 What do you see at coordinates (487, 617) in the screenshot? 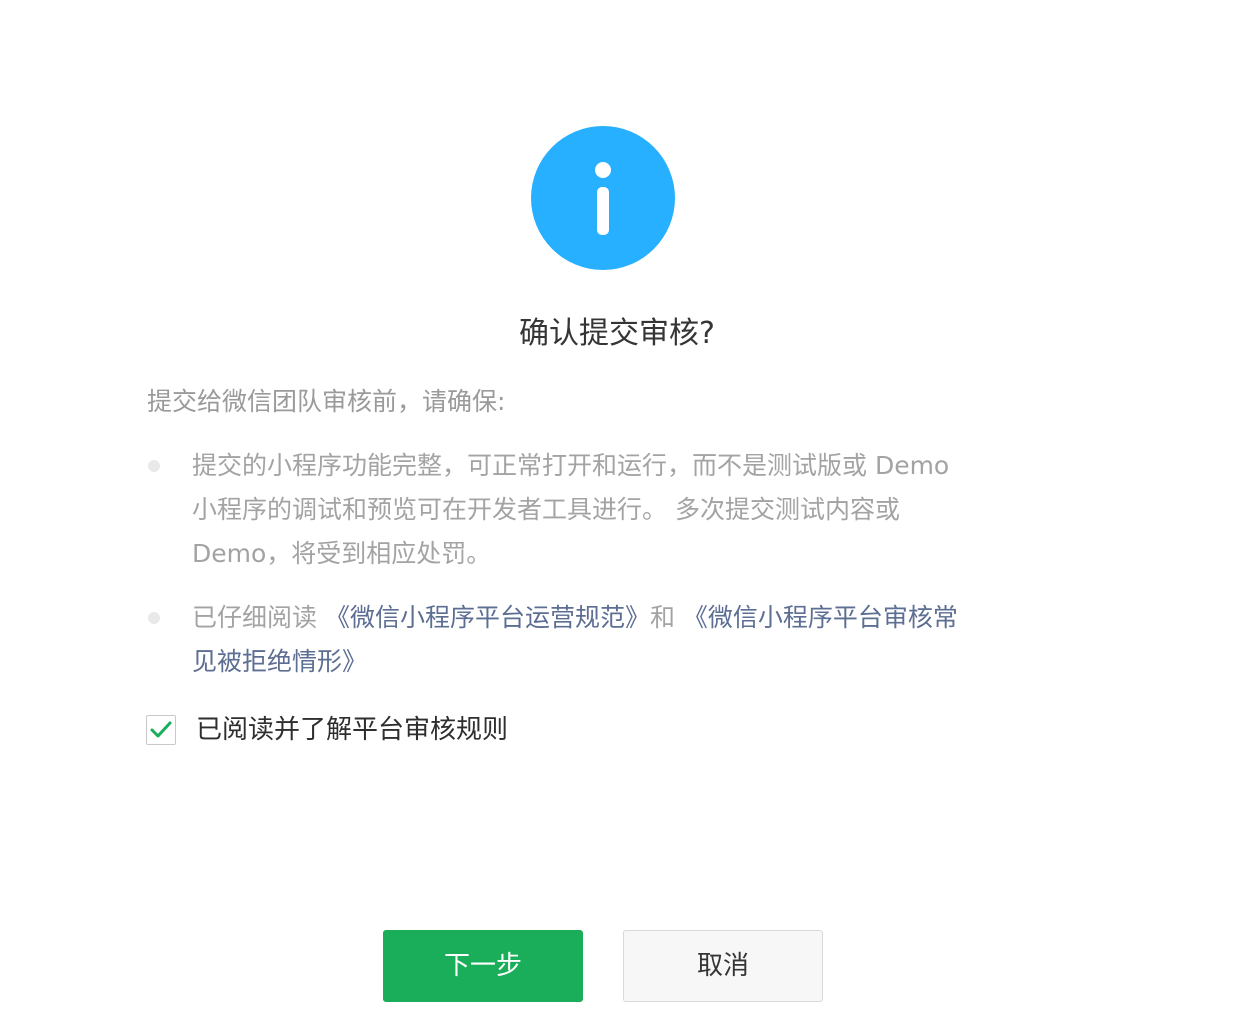
I see `operation-rules-link: 《微信小程序平台运营规范》` at bounding box center [487, 617].